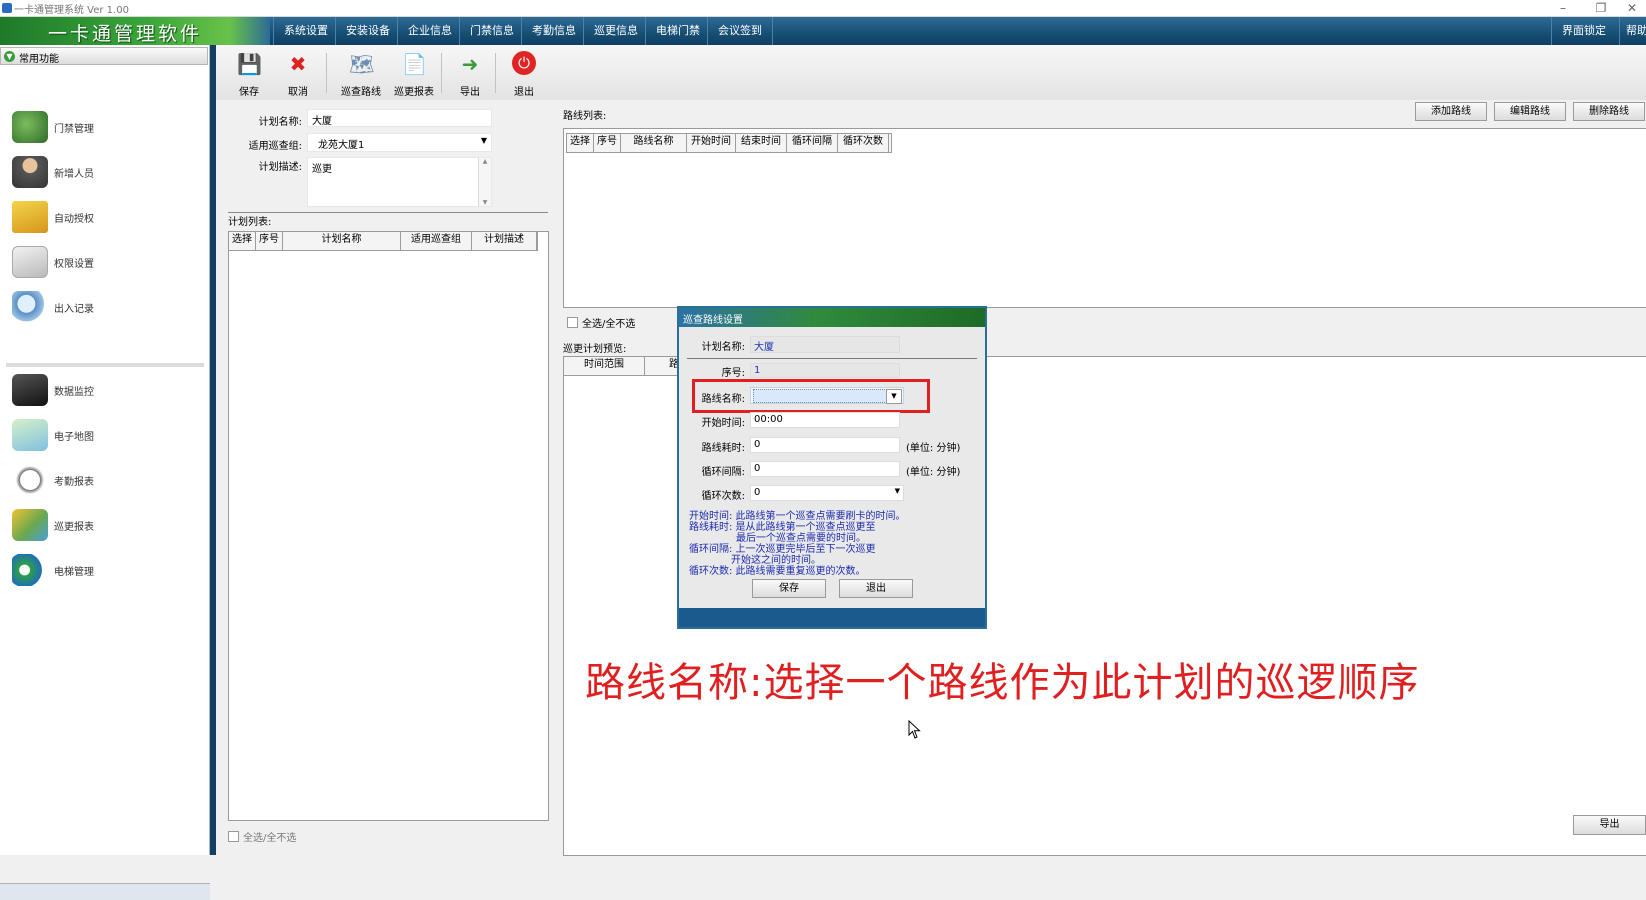 The height and width of the screenshot is (900, 1646). I want to click on preview-export-button: 导出, so click(1609, 825).